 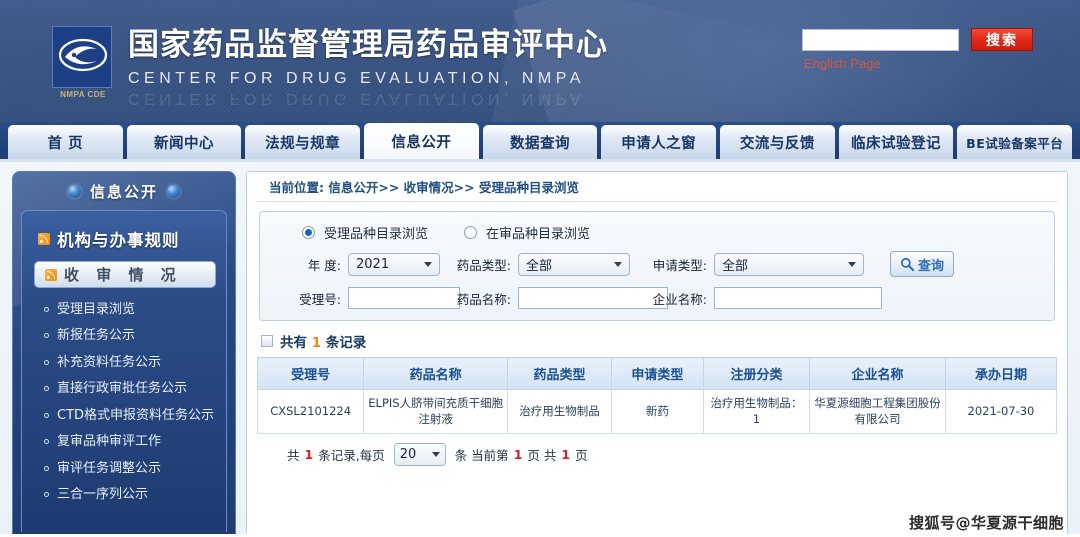 I want to click on company-input, so click(x=798, y=298).